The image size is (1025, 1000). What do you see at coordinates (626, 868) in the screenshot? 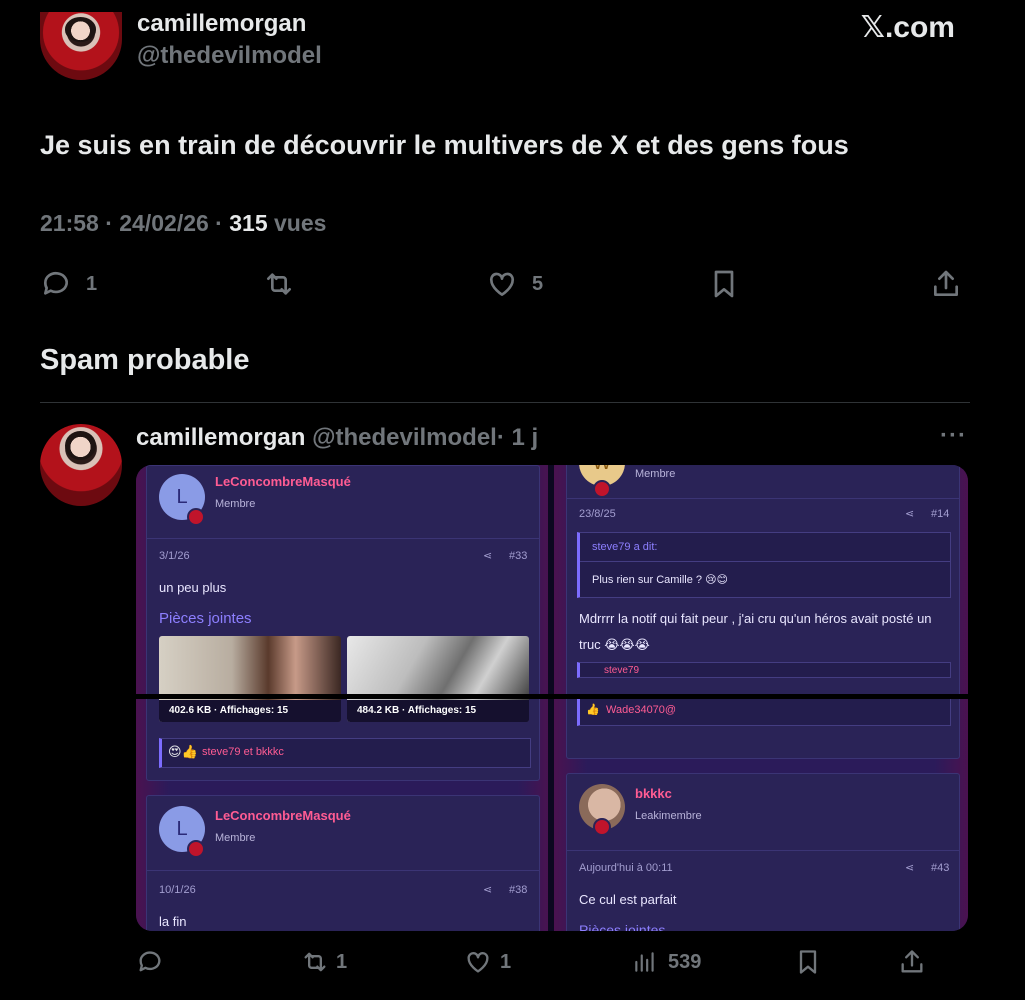
I see `post-date: Aujourd'hui à 00:11` at bounding box center [626, 868].